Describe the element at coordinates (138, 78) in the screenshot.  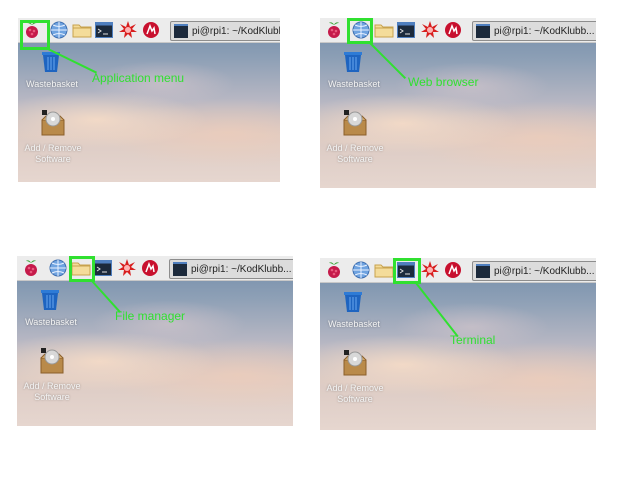
I see `callout-label: Application menu` at that location.